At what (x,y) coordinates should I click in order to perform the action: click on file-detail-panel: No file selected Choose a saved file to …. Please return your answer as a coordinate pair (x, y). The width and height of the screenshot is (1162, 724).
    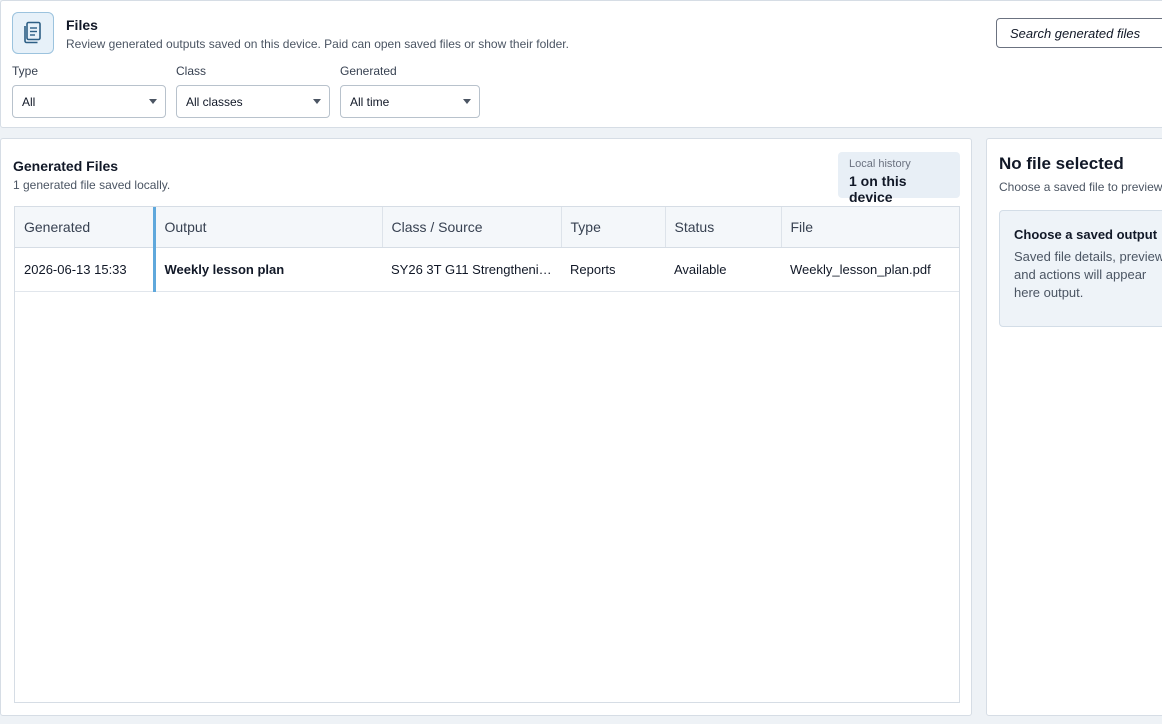
    Looking at the image, I should click on (1074, 427).